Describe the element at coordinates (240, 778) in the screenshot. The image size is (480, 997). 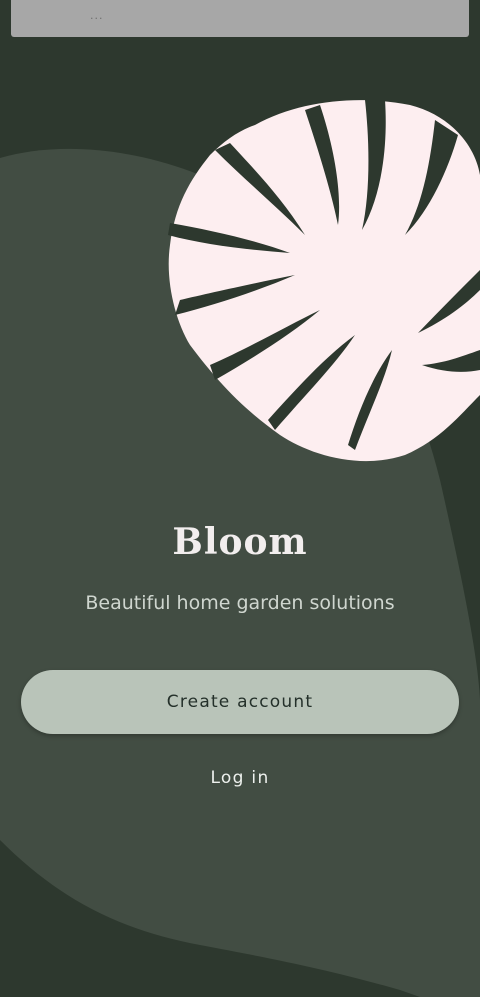
I see `login-button: Log in` at that location.